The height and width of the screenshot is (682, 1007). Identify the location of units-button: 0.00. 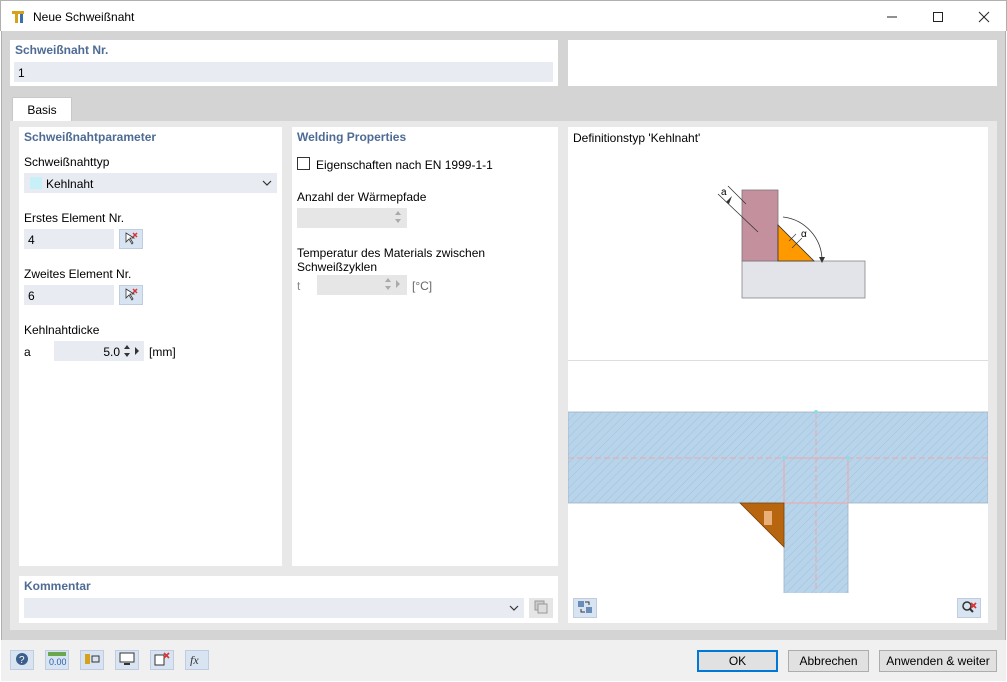
(57, 660).